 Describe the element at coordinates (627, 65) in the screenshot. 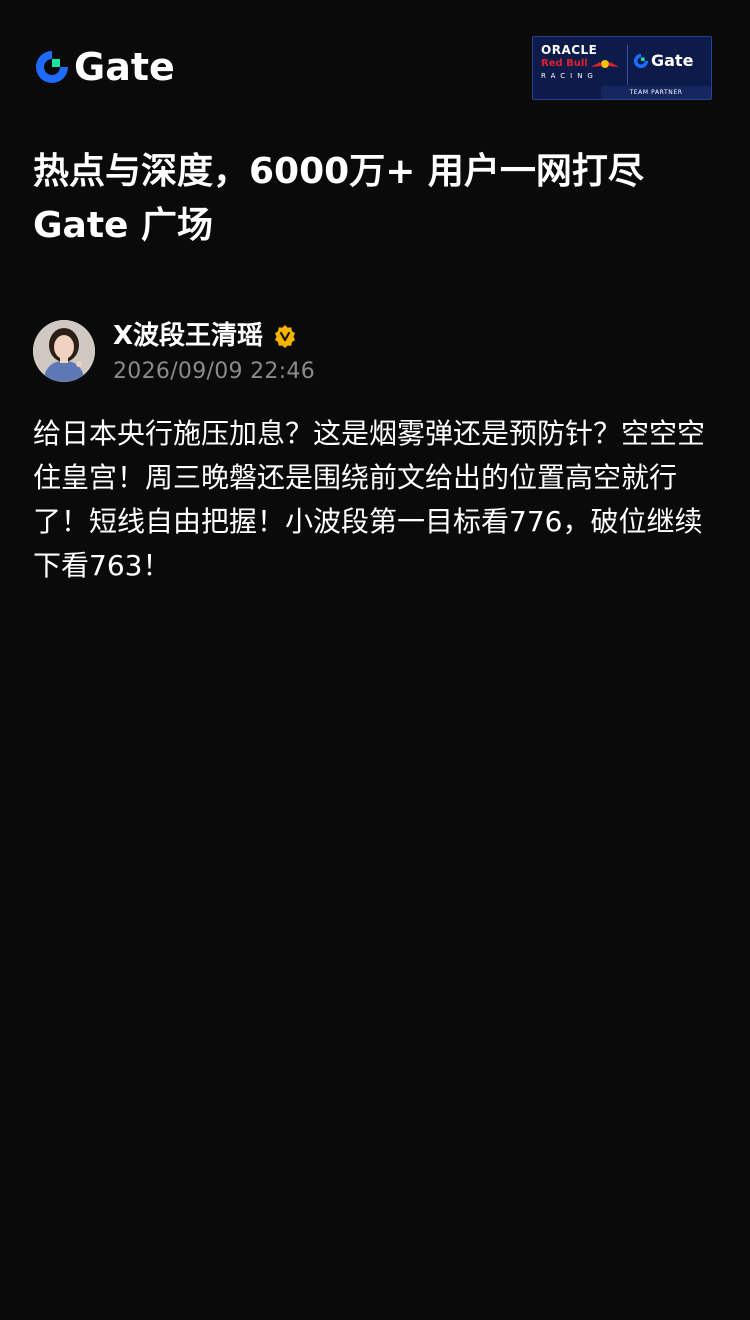

I see `badge-divider` at that location.